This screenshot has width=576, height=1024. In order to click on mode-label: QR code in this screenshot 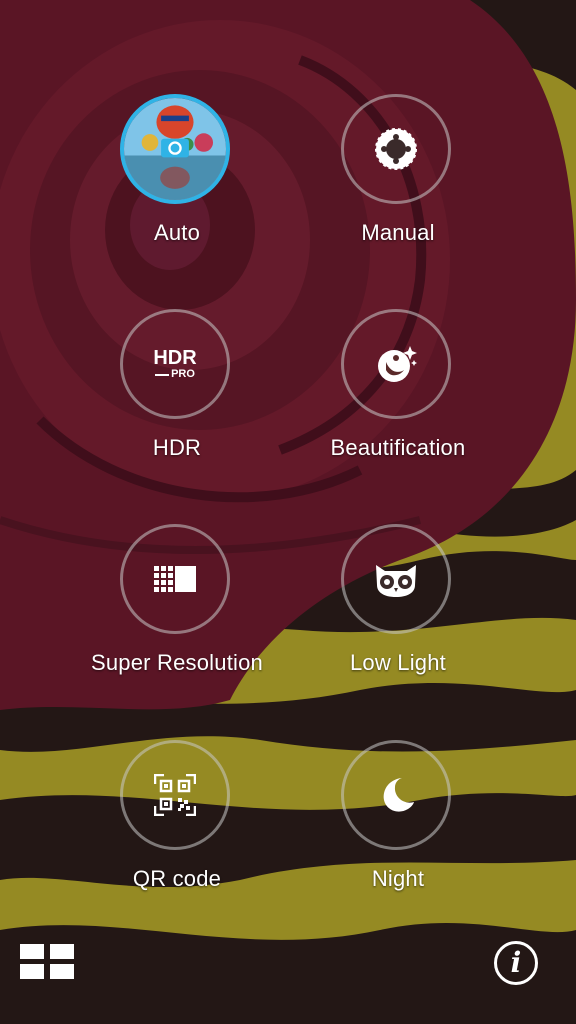, I will do `click(177, 878)`.